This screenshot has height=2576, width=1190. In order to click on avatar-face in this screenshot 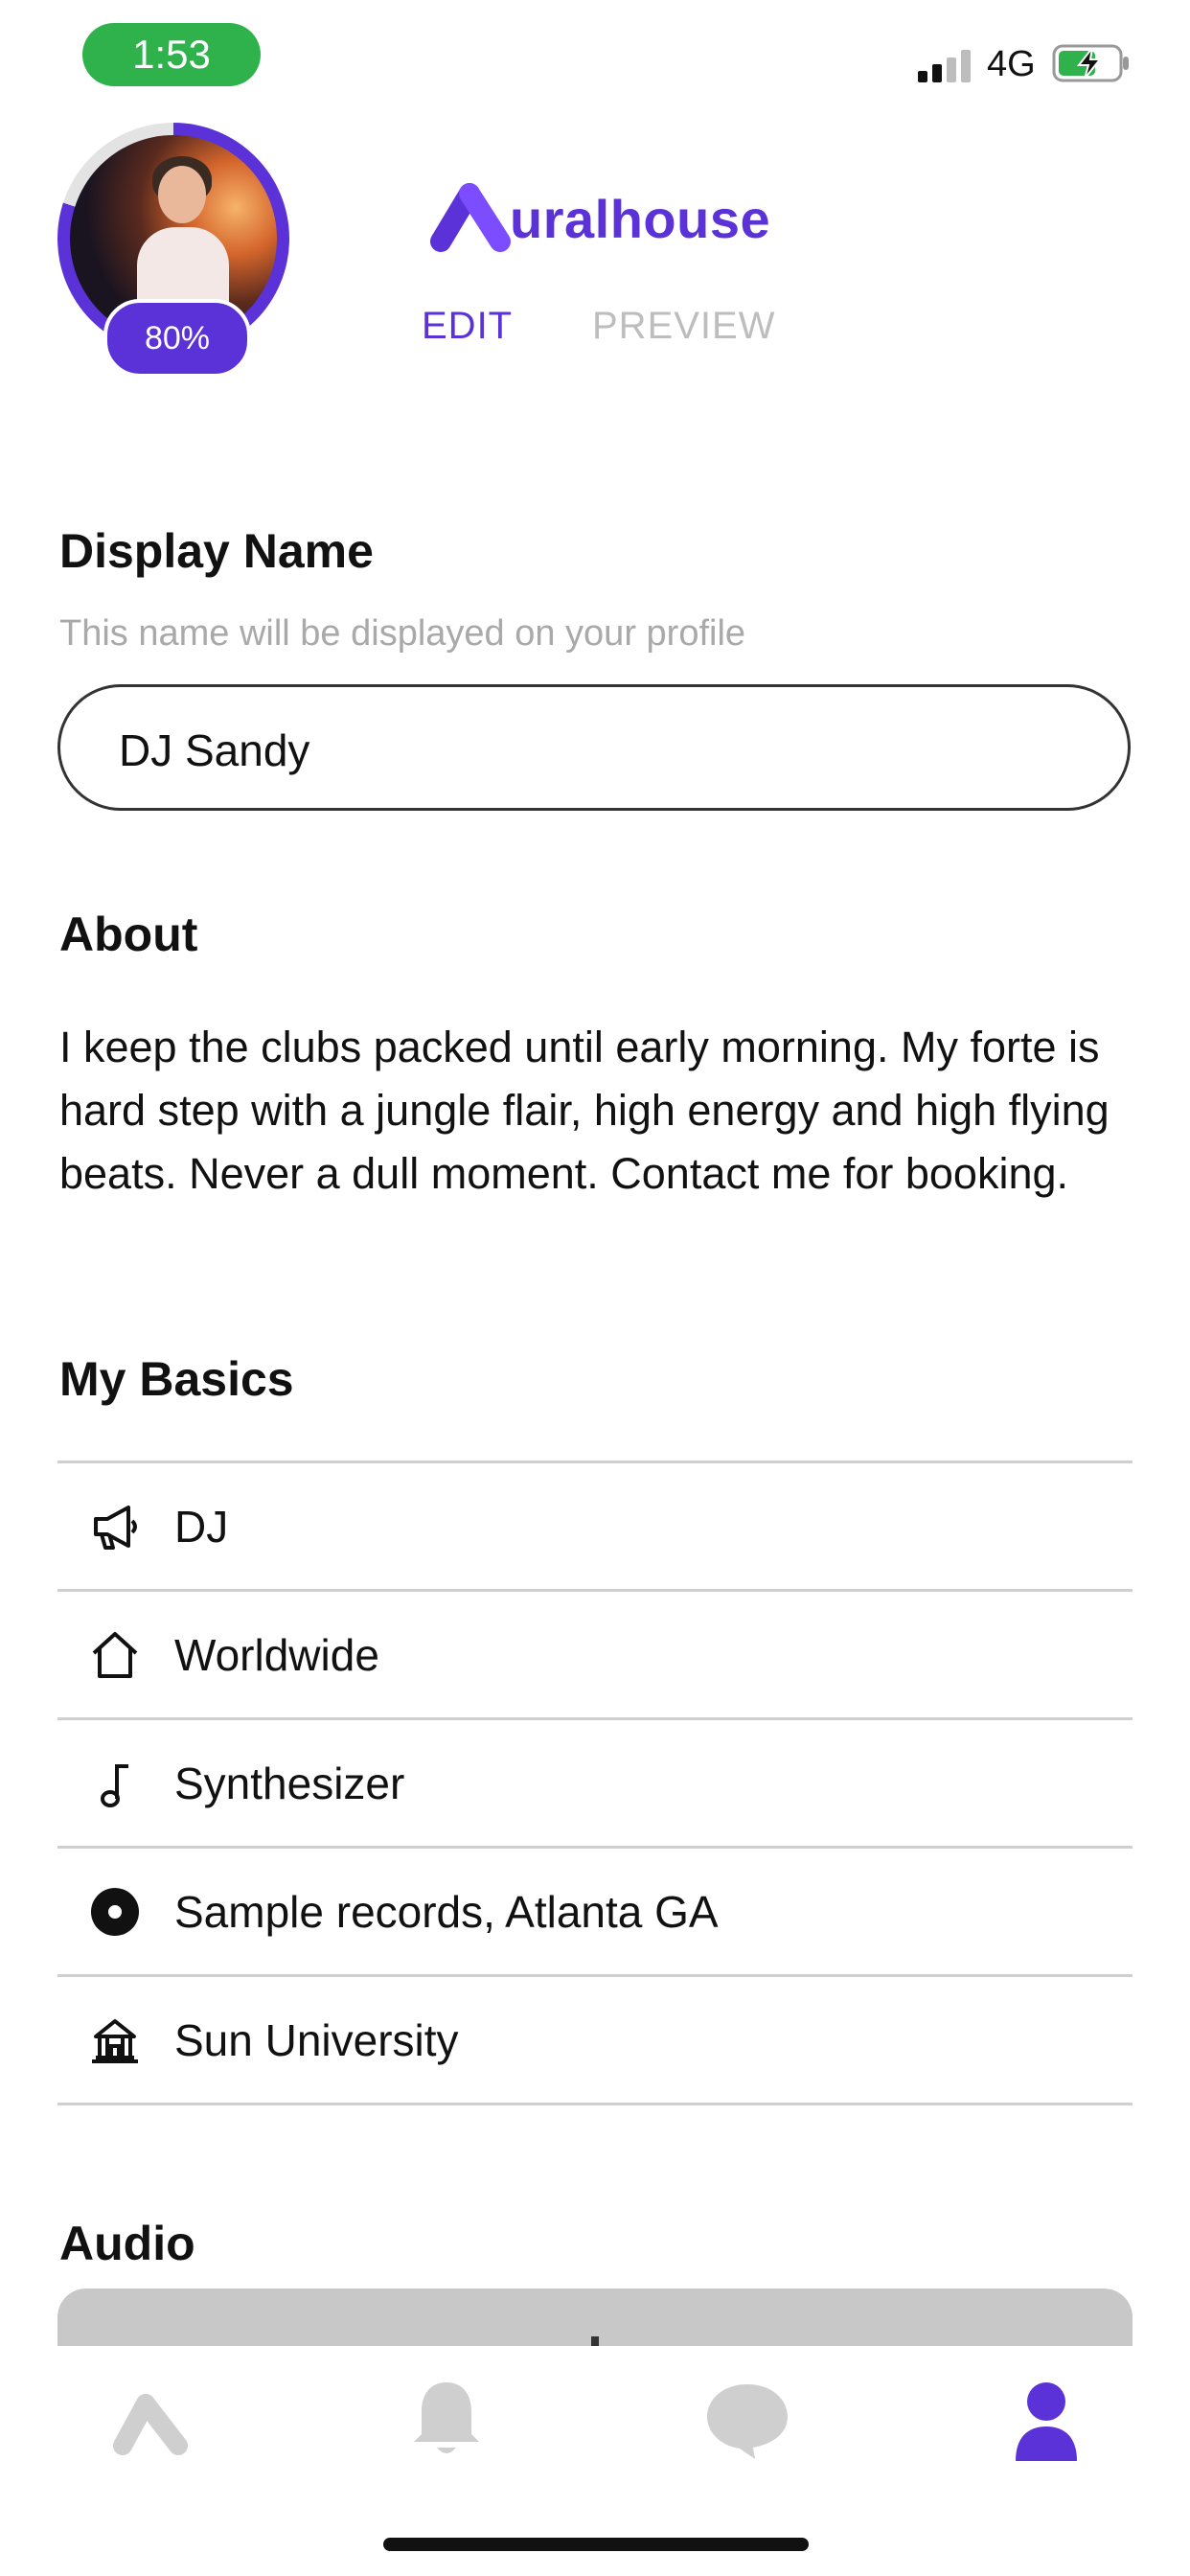, I will do `click(182, 194)`.